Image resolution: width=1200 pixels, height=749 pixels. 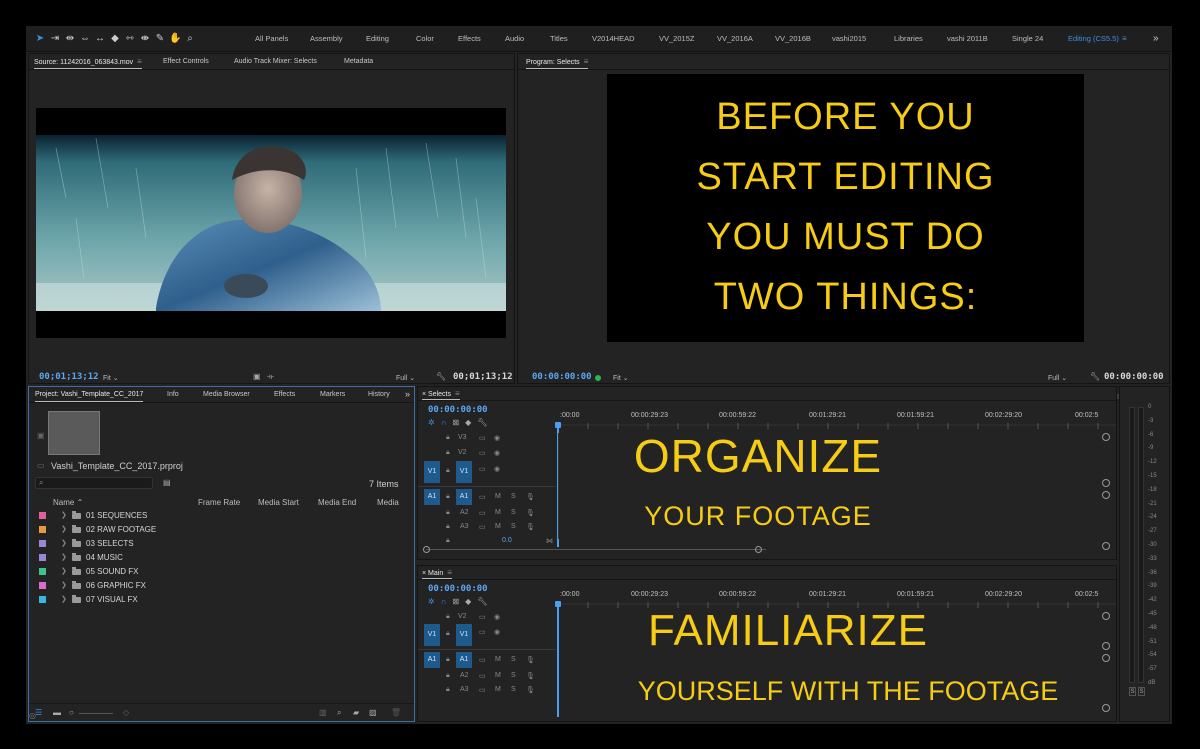 I want to click on column-media-end: Media End, so click(x=337, y=502).